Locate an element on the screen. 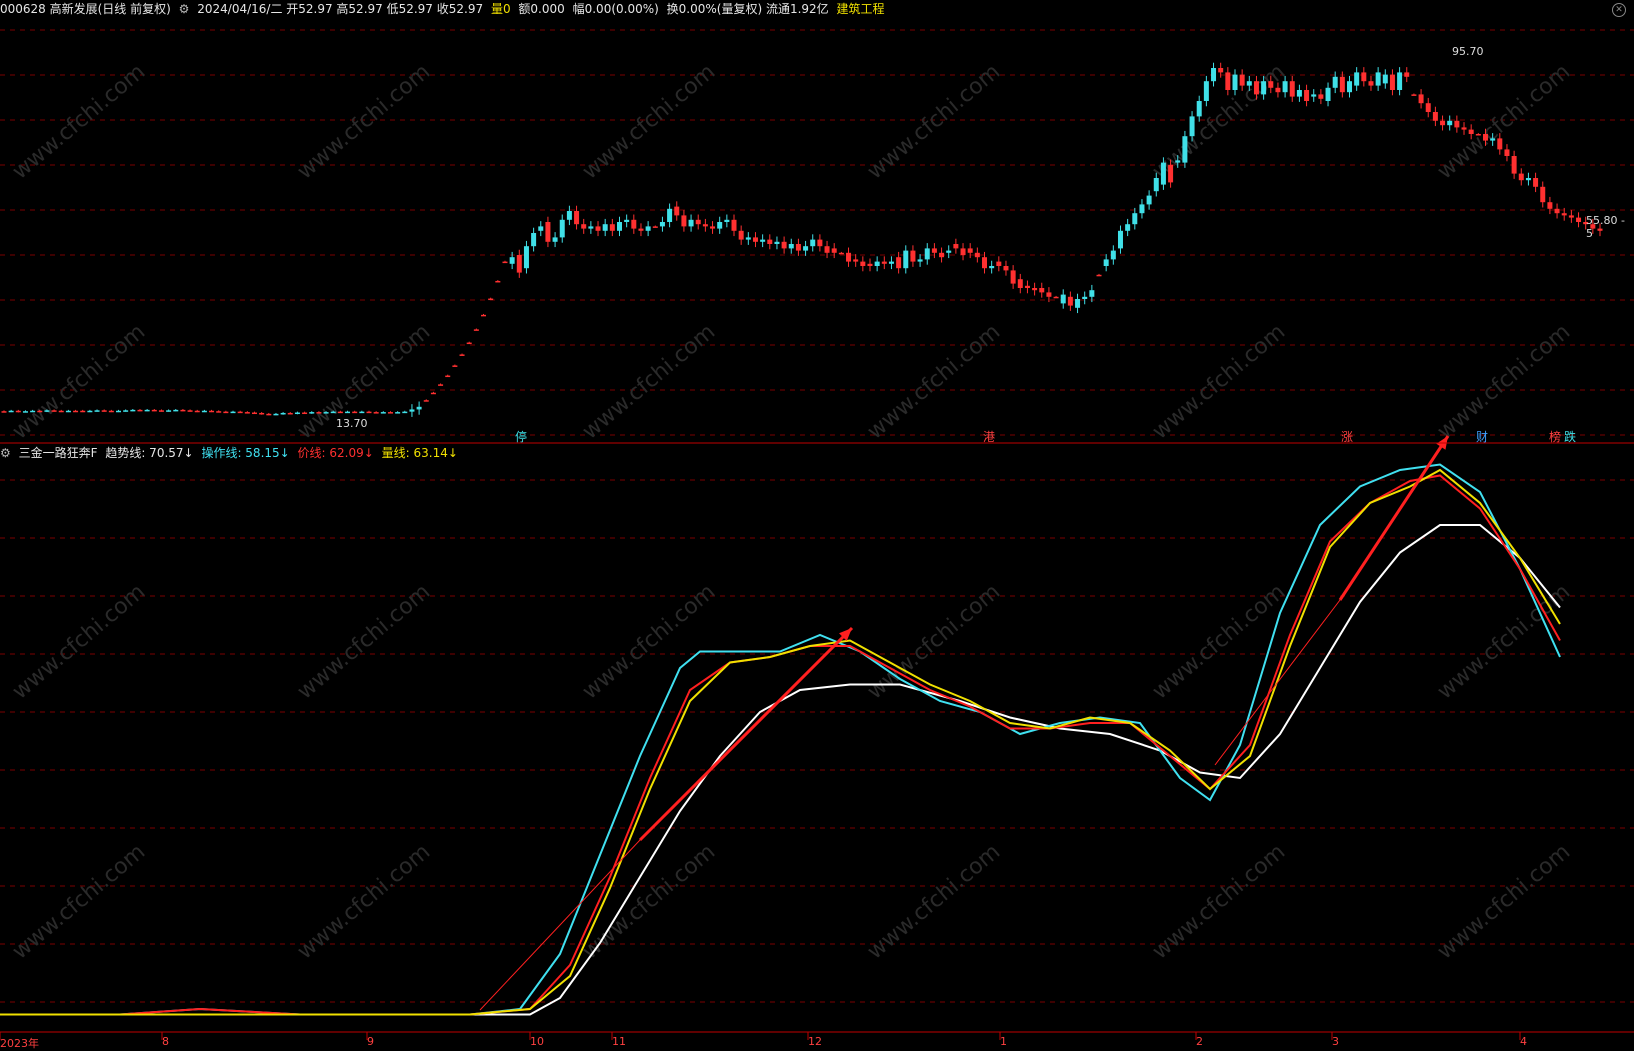  stock-title: 000628 高新发展(日线 前复权) is located at coordinates (85, 9).